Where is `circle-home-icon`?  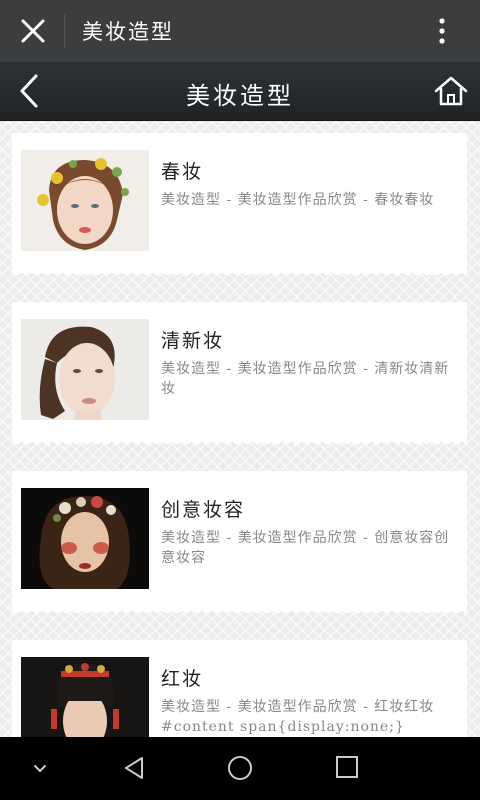
circle-home-icon is located at coordinates (240, 768).